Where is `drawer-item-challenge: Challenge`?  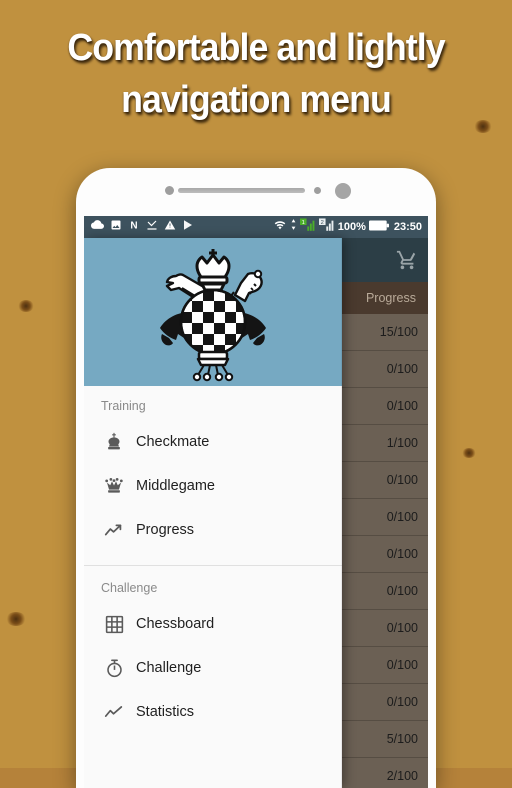 drawer-item-challenge: Challenge is located at coordinates (213, 668).